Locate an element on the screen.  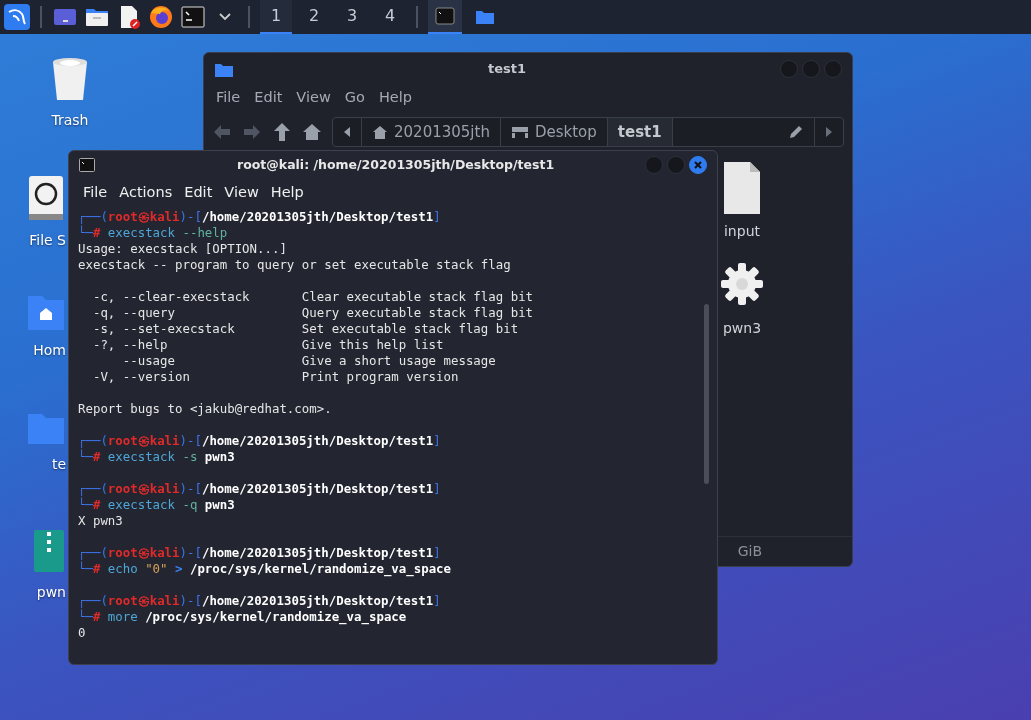
chevron-down-icon is located at coordinates (225, 17).